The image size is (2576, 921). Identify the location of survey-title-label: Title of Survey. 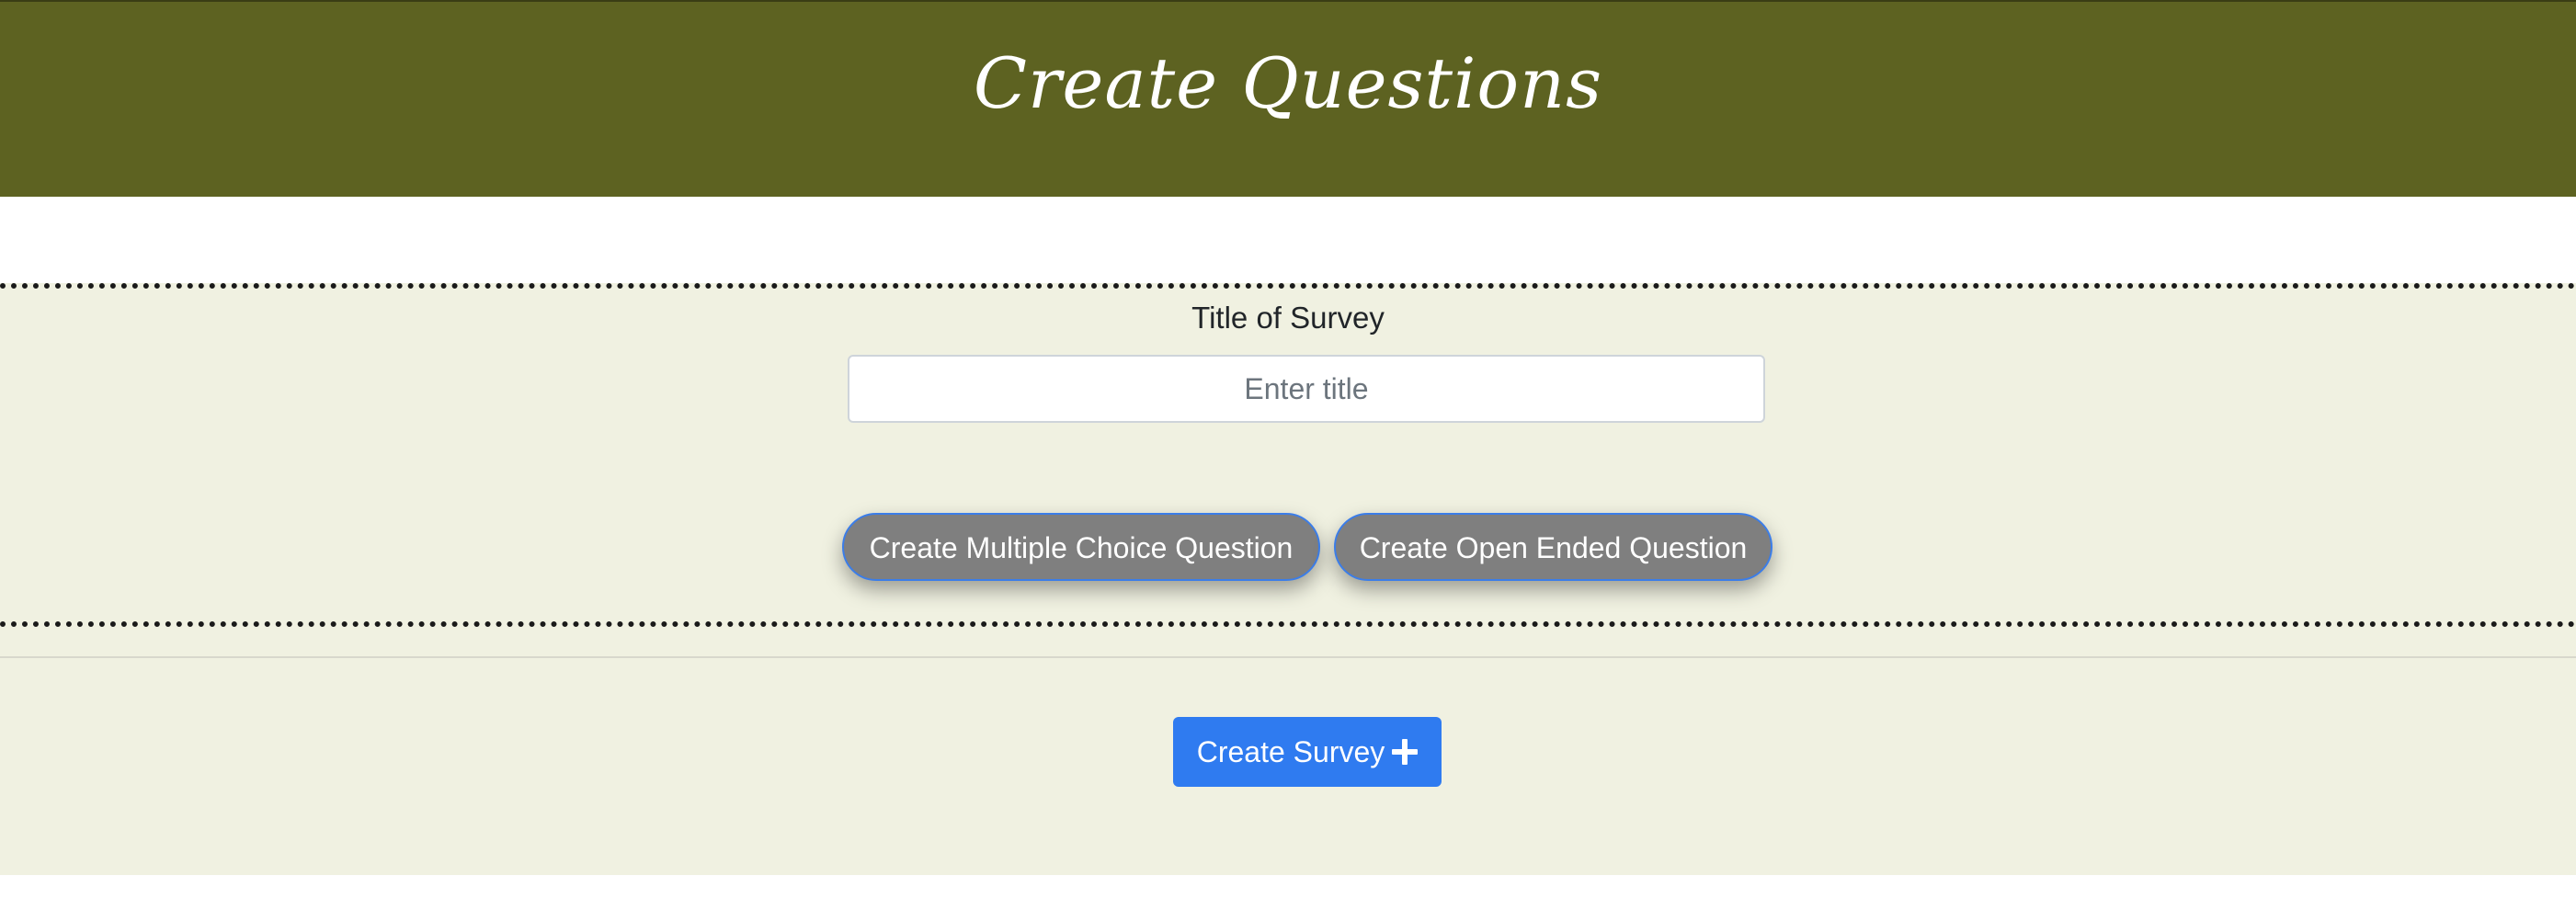
(1288, 318).